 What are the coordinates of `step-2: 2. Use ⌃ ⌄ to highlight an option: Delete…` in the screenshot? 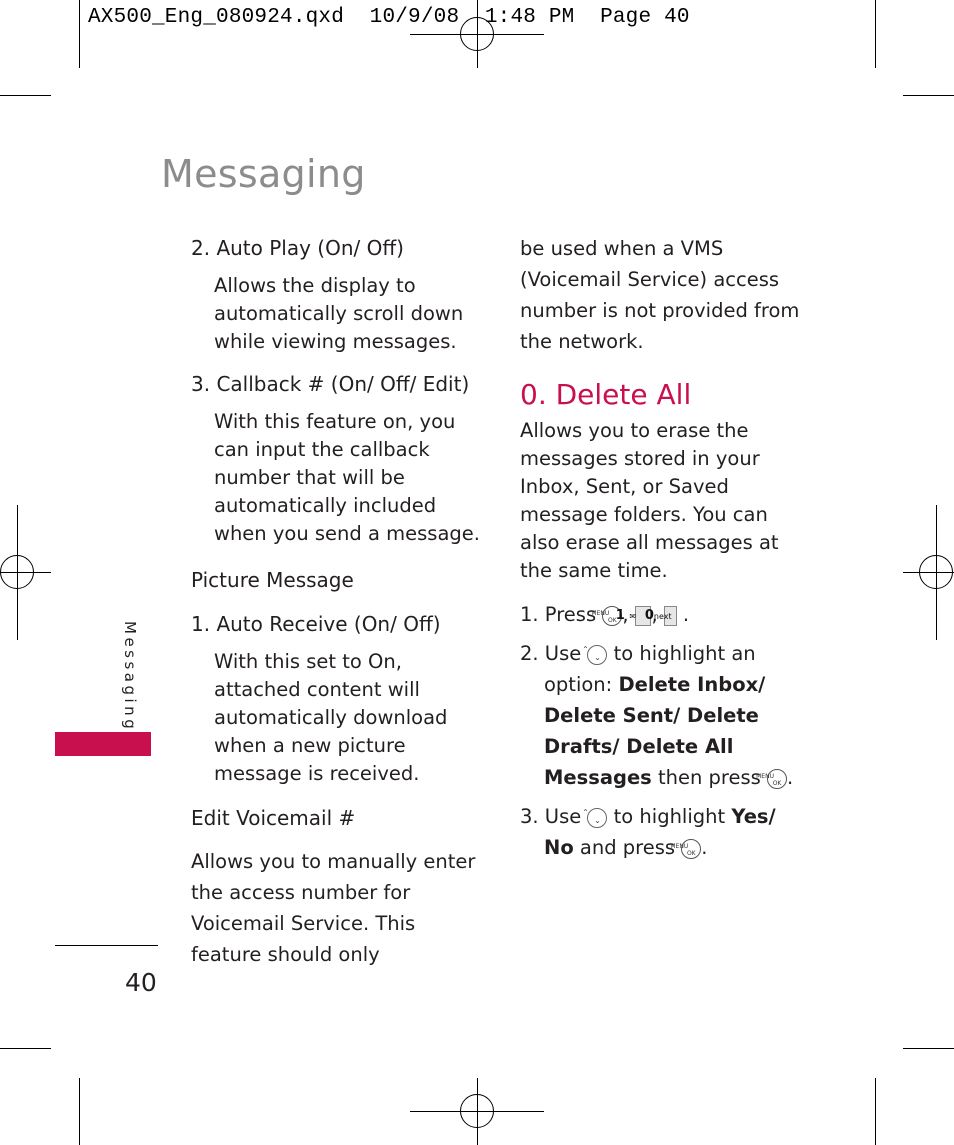 It's located at (657, 715).